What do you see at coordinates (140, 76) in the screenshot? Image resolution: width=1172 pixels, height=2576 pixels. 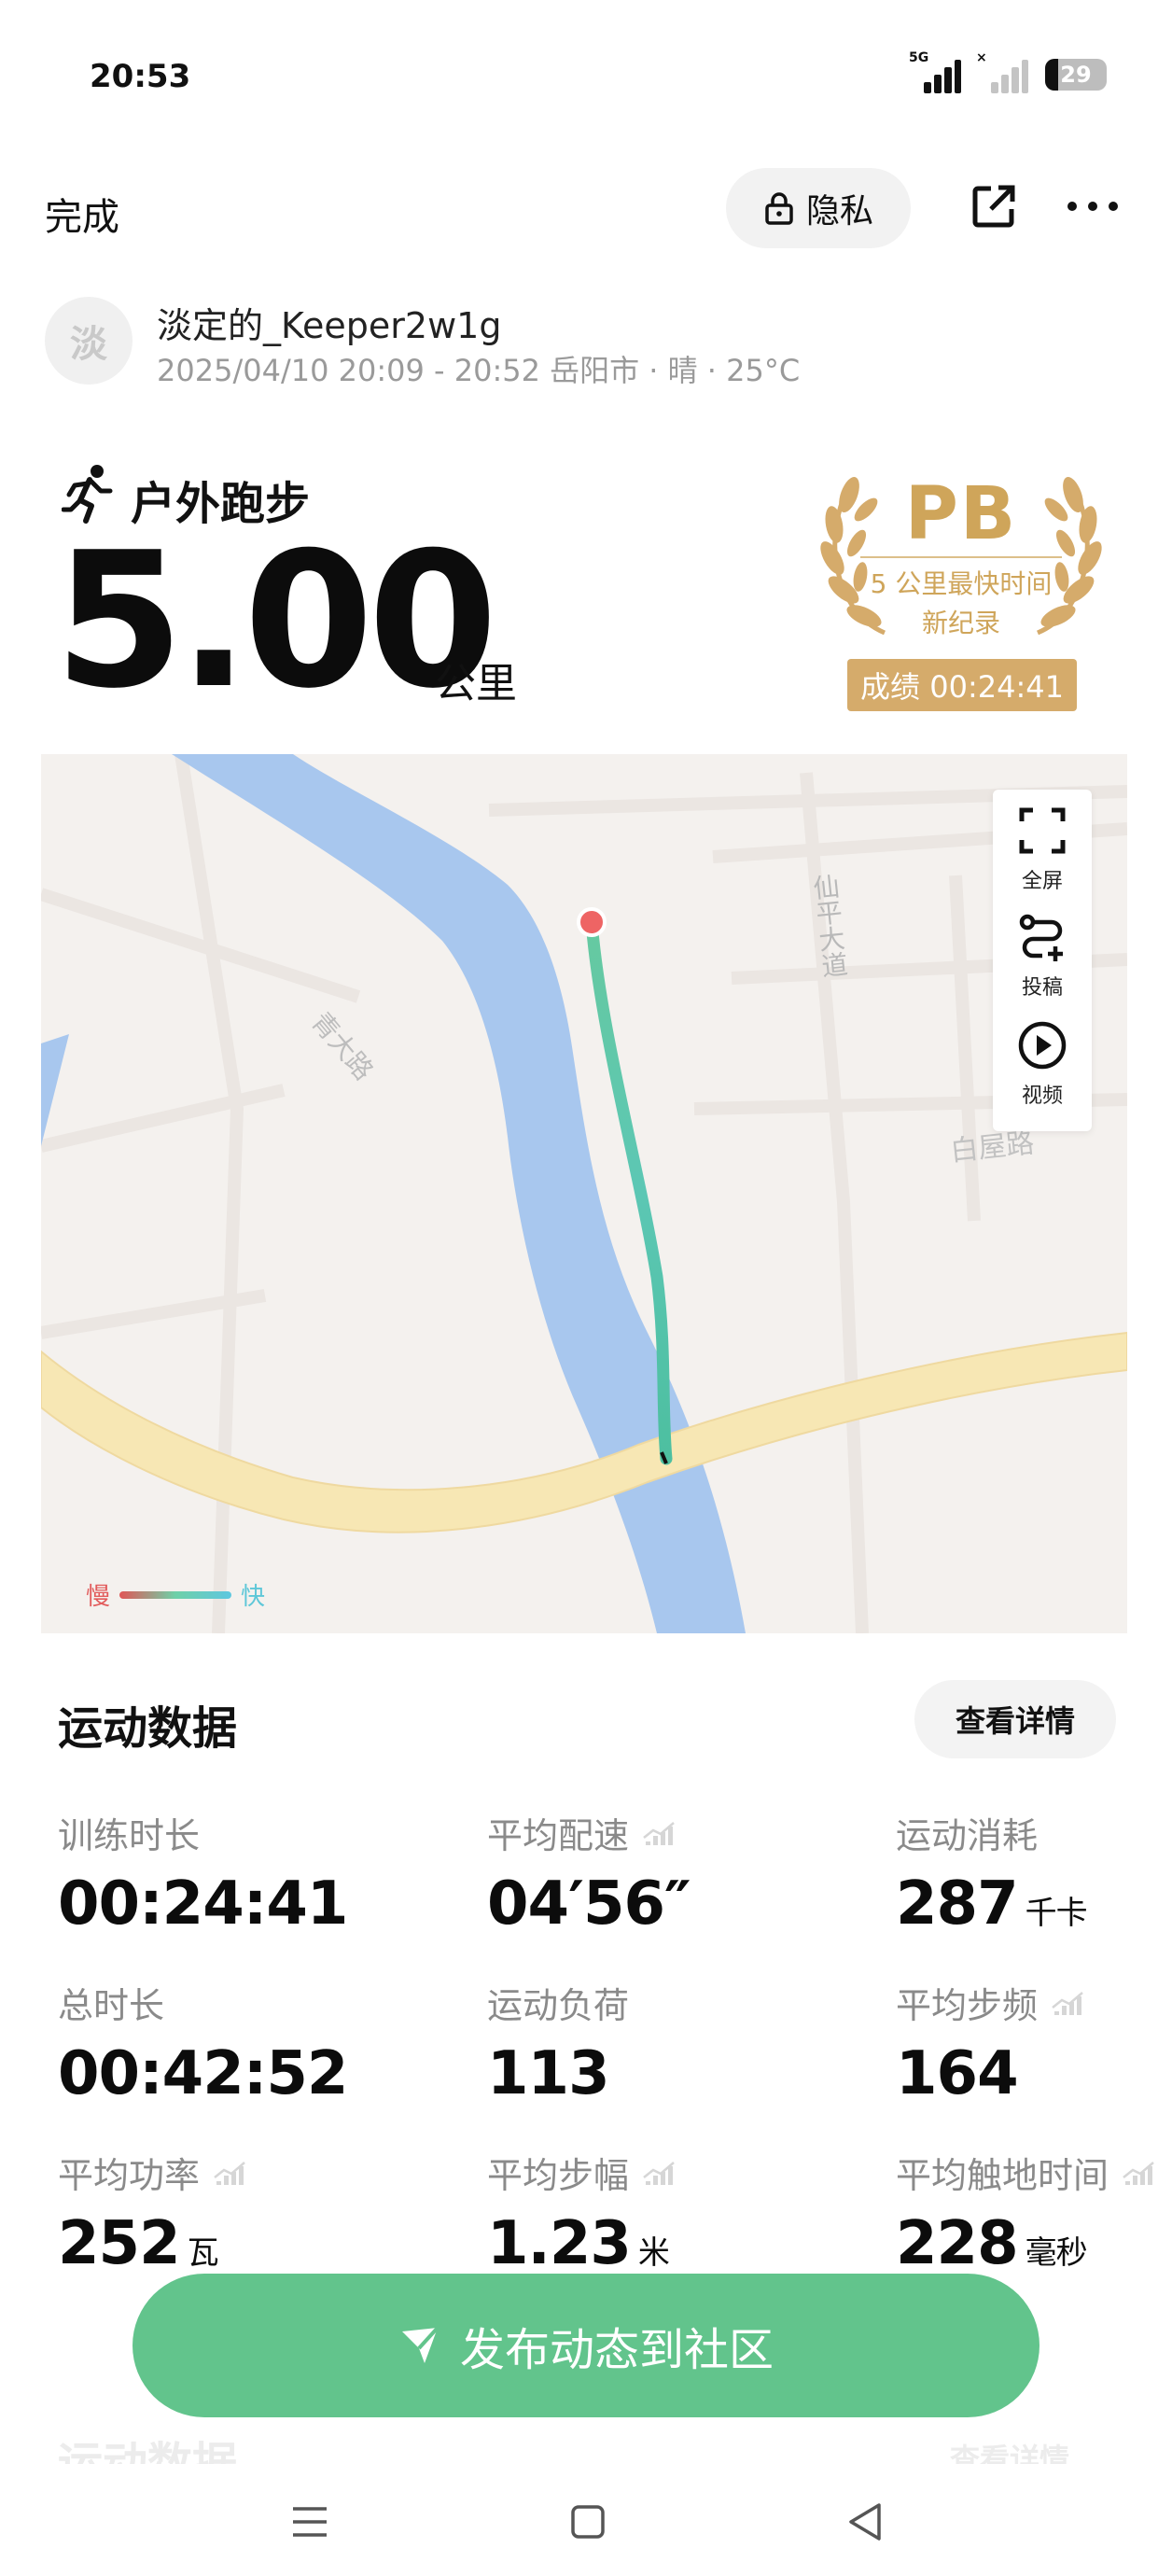 I see `status-time: 20:53` at bounding box center [140, 76].